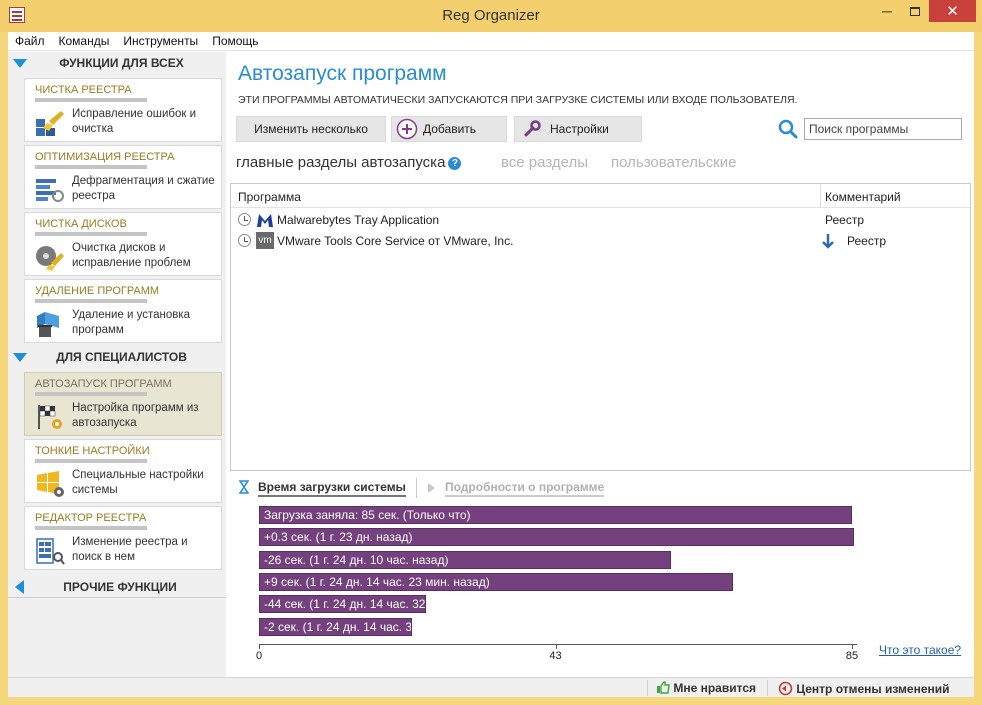 The width and height of the screenshot is (982, 705). What do you see at coordinates (525, 488) in the screenshot?
I see `tab-program-details: Подробности о программе` at bounding box center [525, 488].